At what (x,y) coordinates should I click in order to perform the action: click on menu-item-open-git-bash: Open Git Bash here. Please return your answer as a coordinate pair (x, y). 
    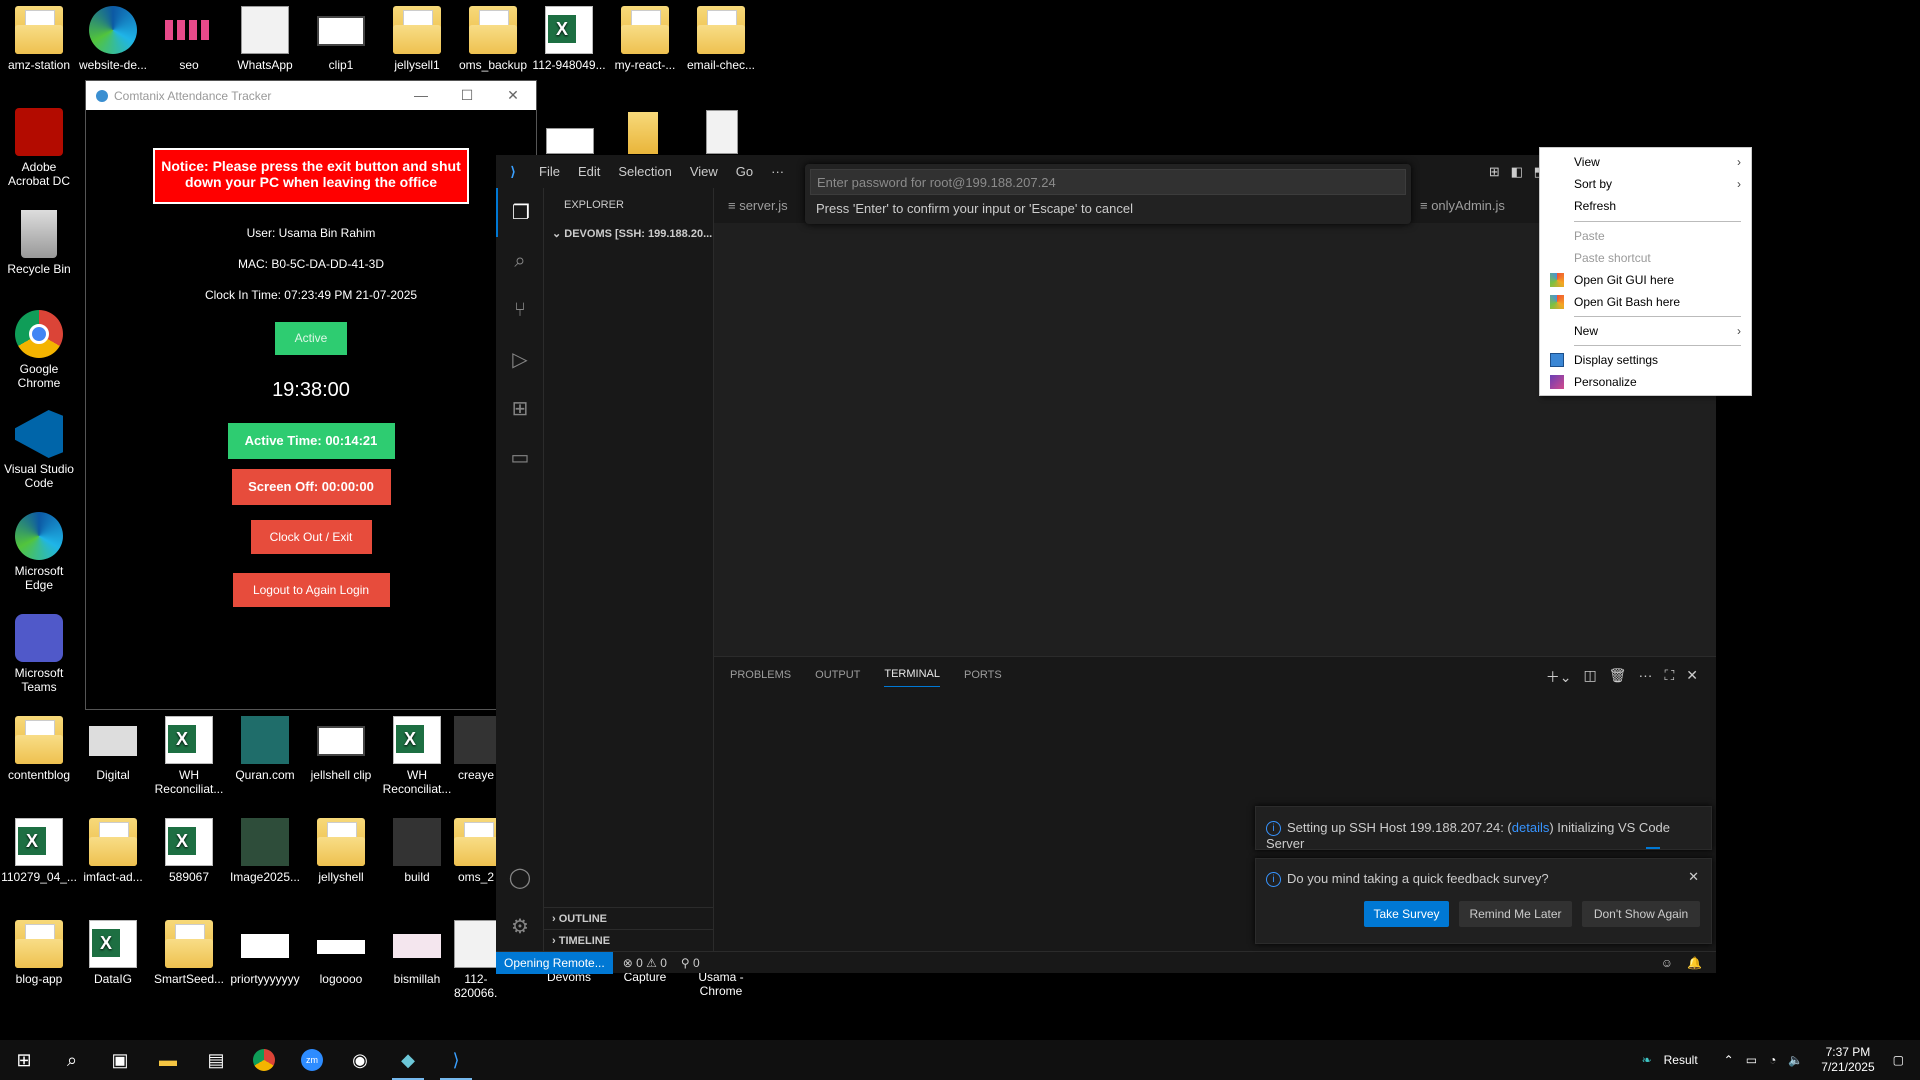
    Looking at the image, I should click on (1645, 302).